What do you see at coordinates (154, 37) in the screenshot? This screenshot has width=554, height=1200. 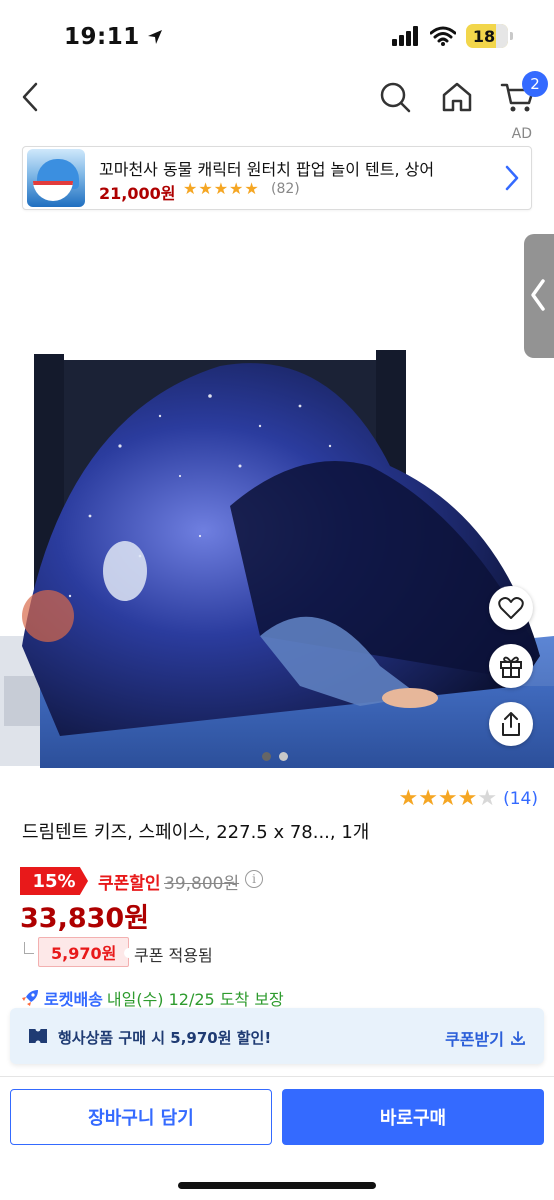 I see `location-arrow-icon` at bounding box center [154, 37].